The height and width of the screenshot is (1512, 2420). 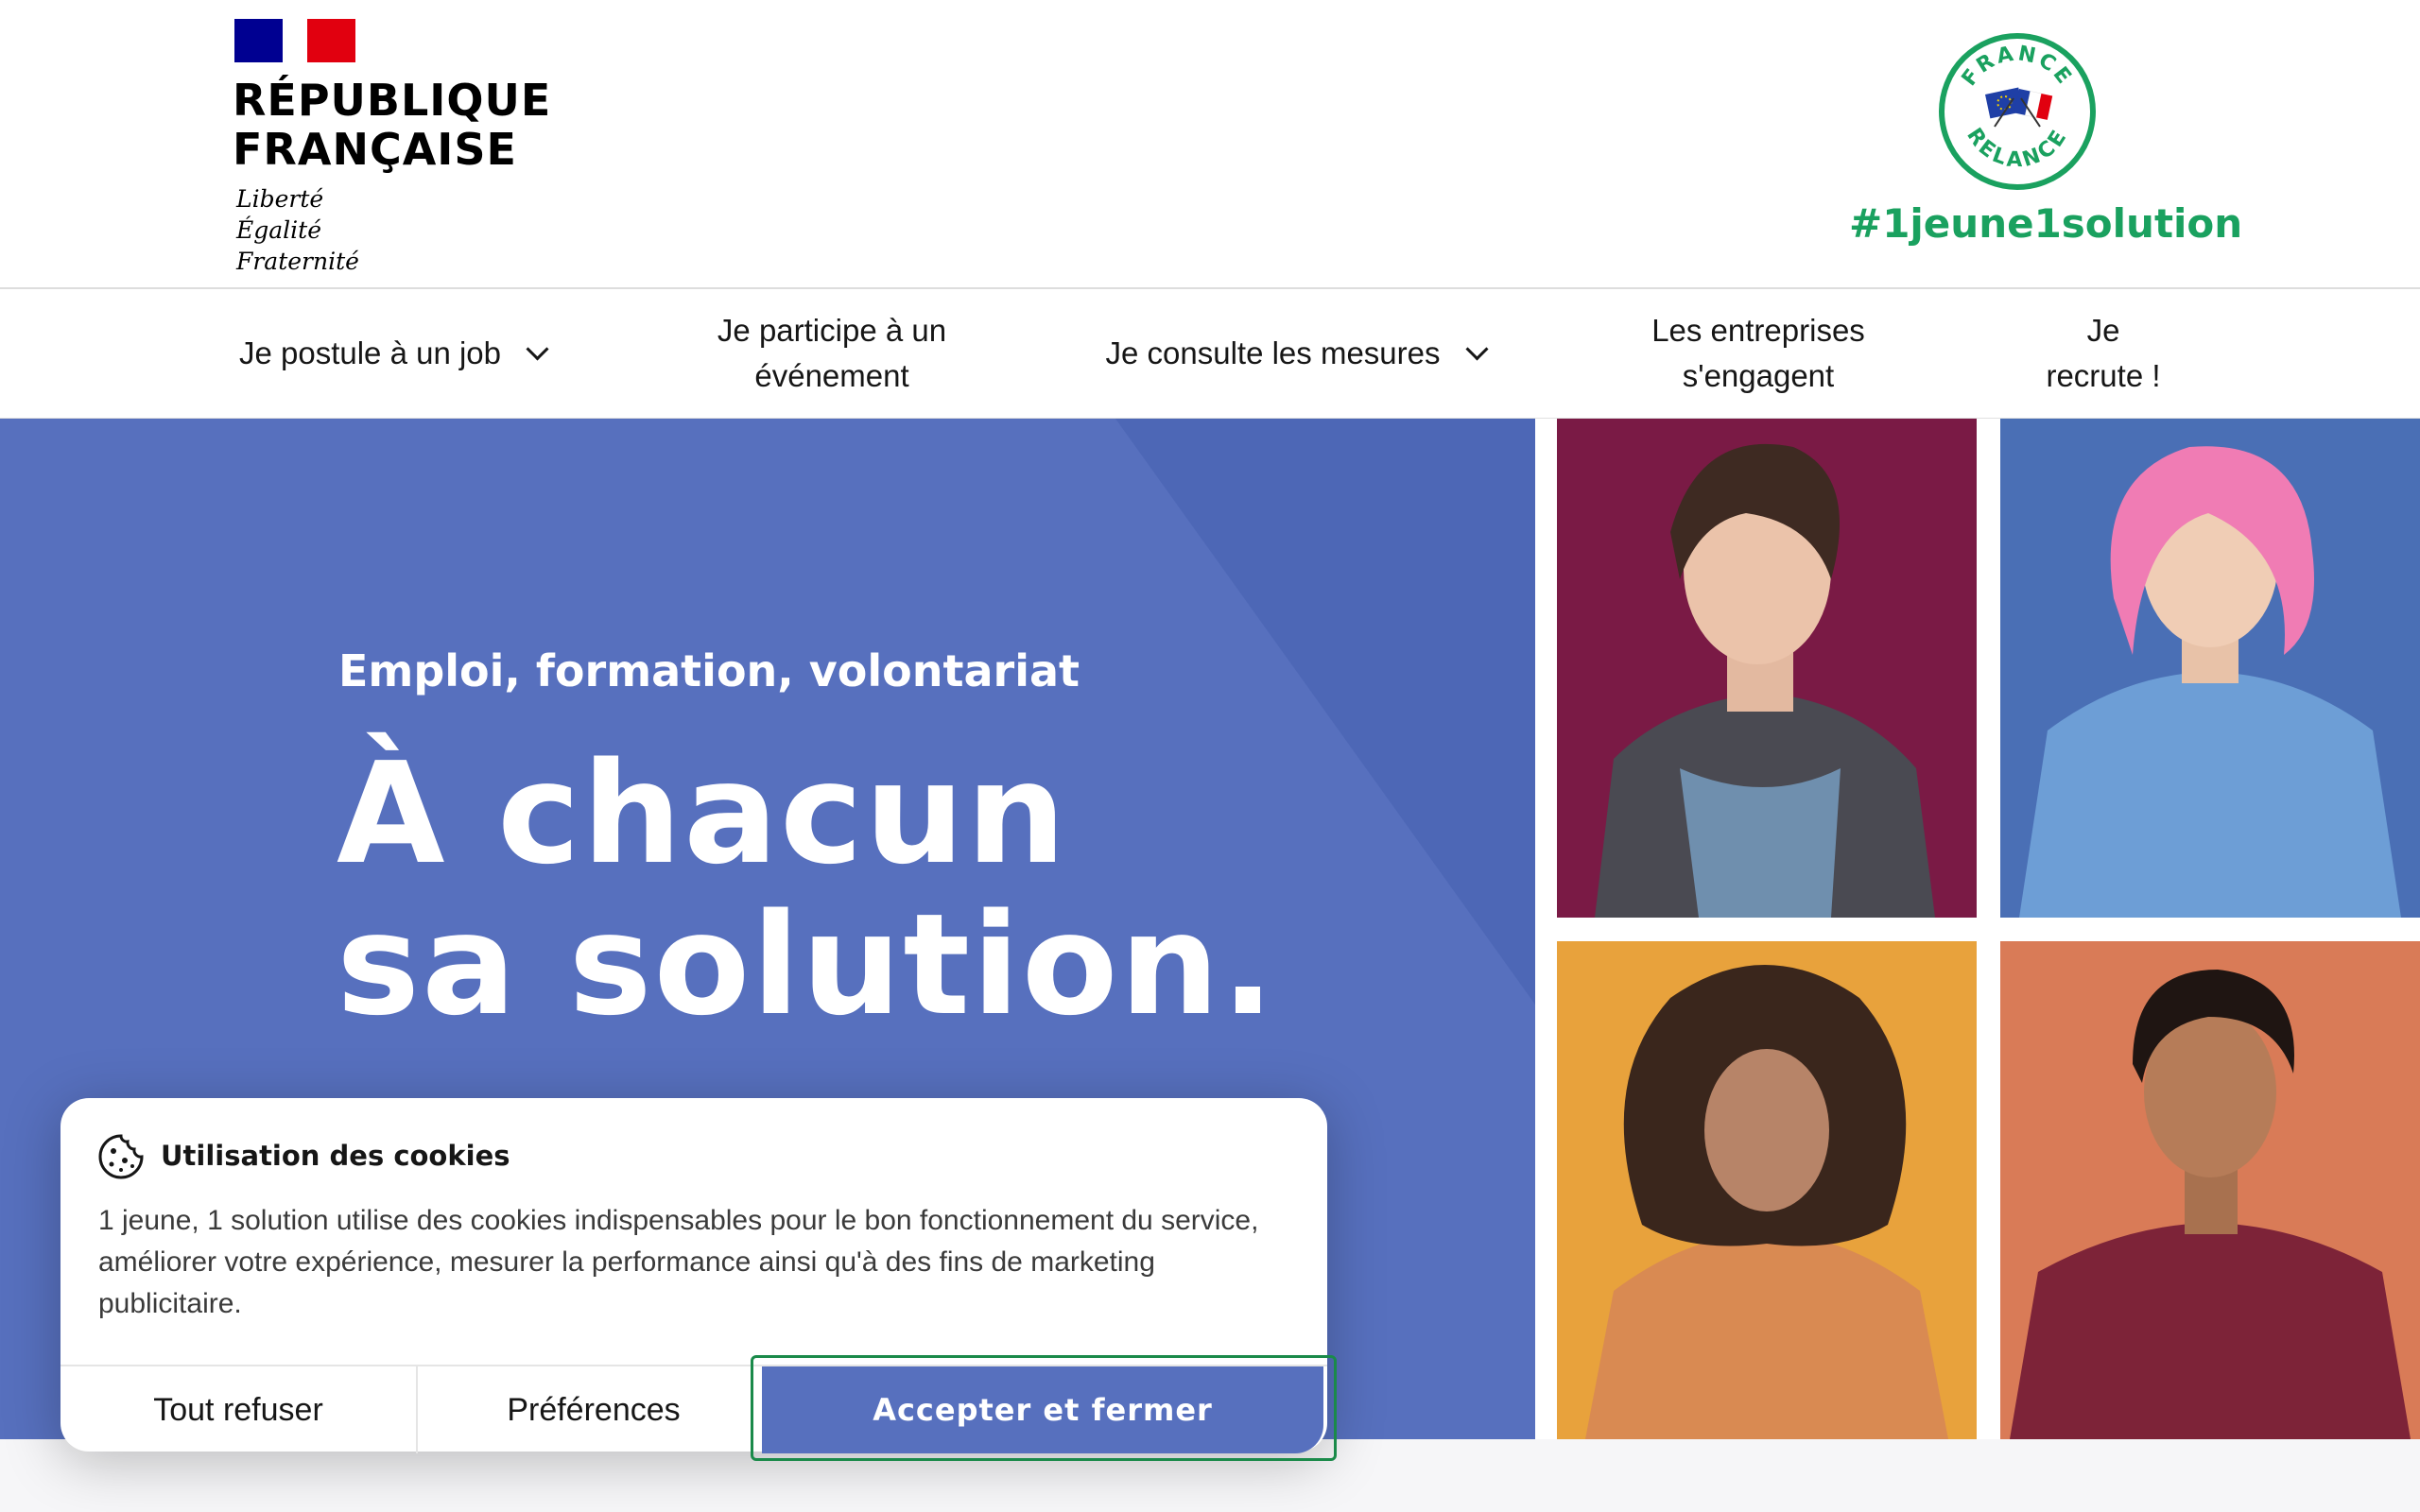 I want to click on nav-item-label: Les entreprises s'engagent, so click(x=1758, y=353).